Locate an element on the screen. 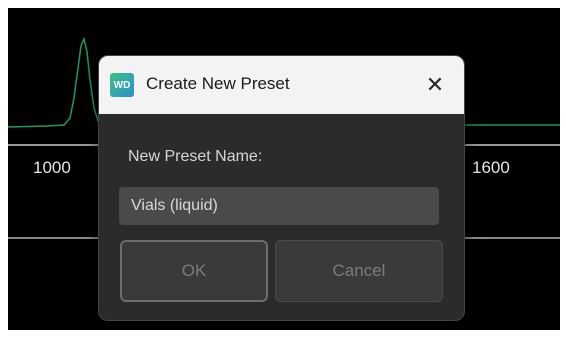 Image resolution: width=566 pixels, height=337 pixels. dialog-titlebar: WD Create New Preset ✕ is located at coordinates (281, 85).